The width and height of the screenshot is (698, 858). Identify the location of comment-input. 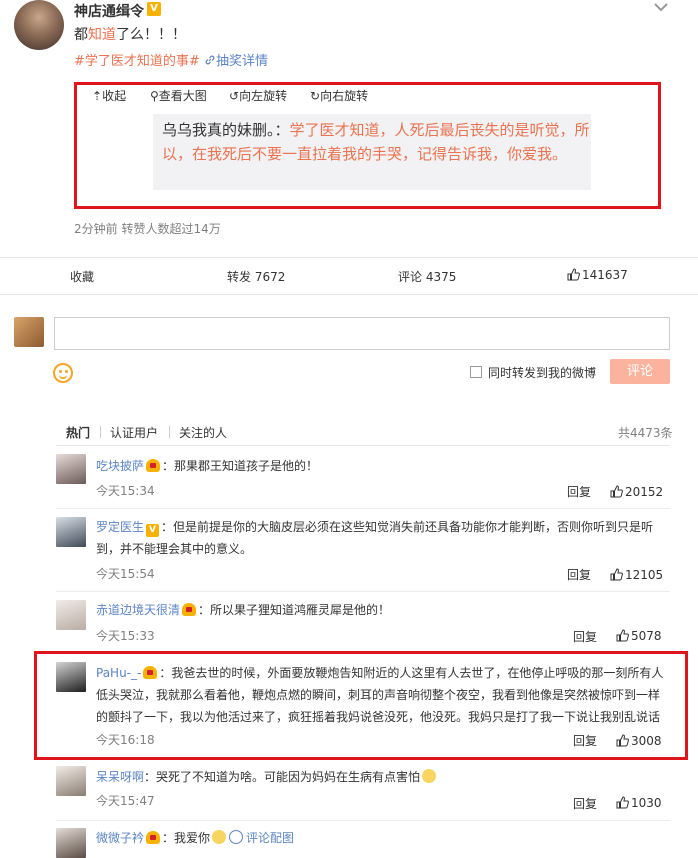
(362, 333).